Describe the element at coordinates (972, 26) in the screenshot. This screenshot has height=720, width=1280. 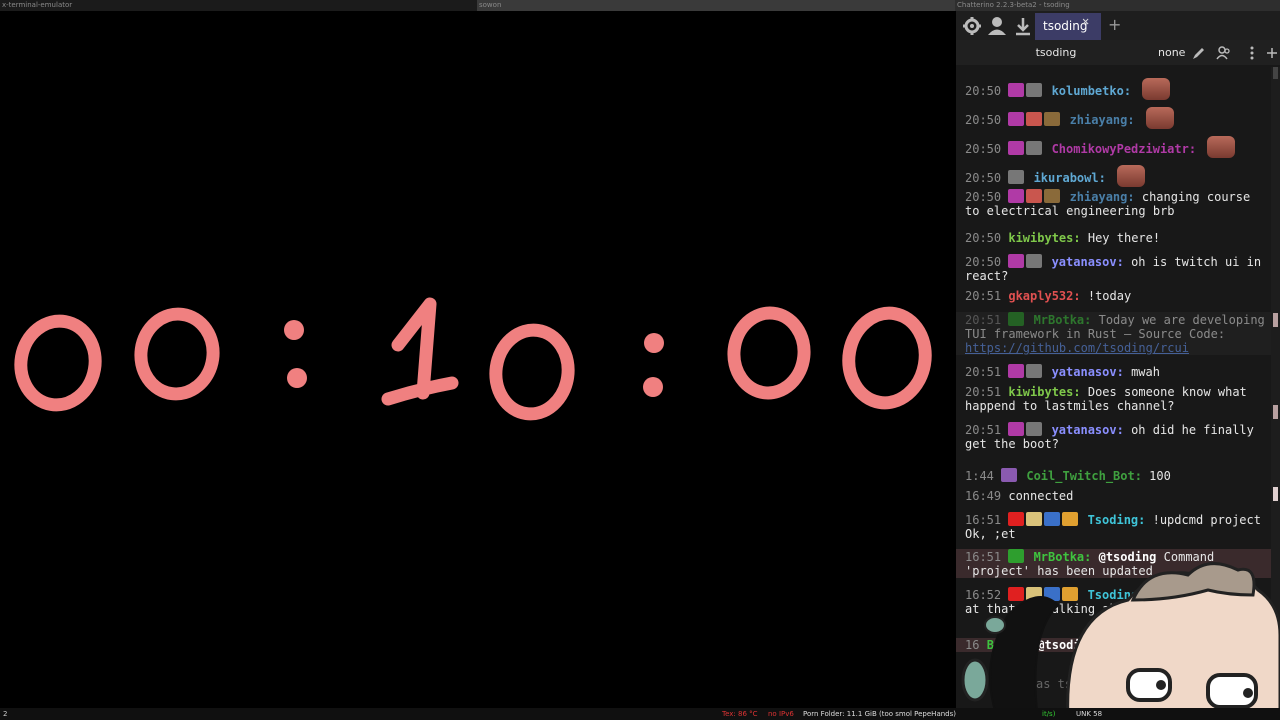
I see `gear-icon` at that location.